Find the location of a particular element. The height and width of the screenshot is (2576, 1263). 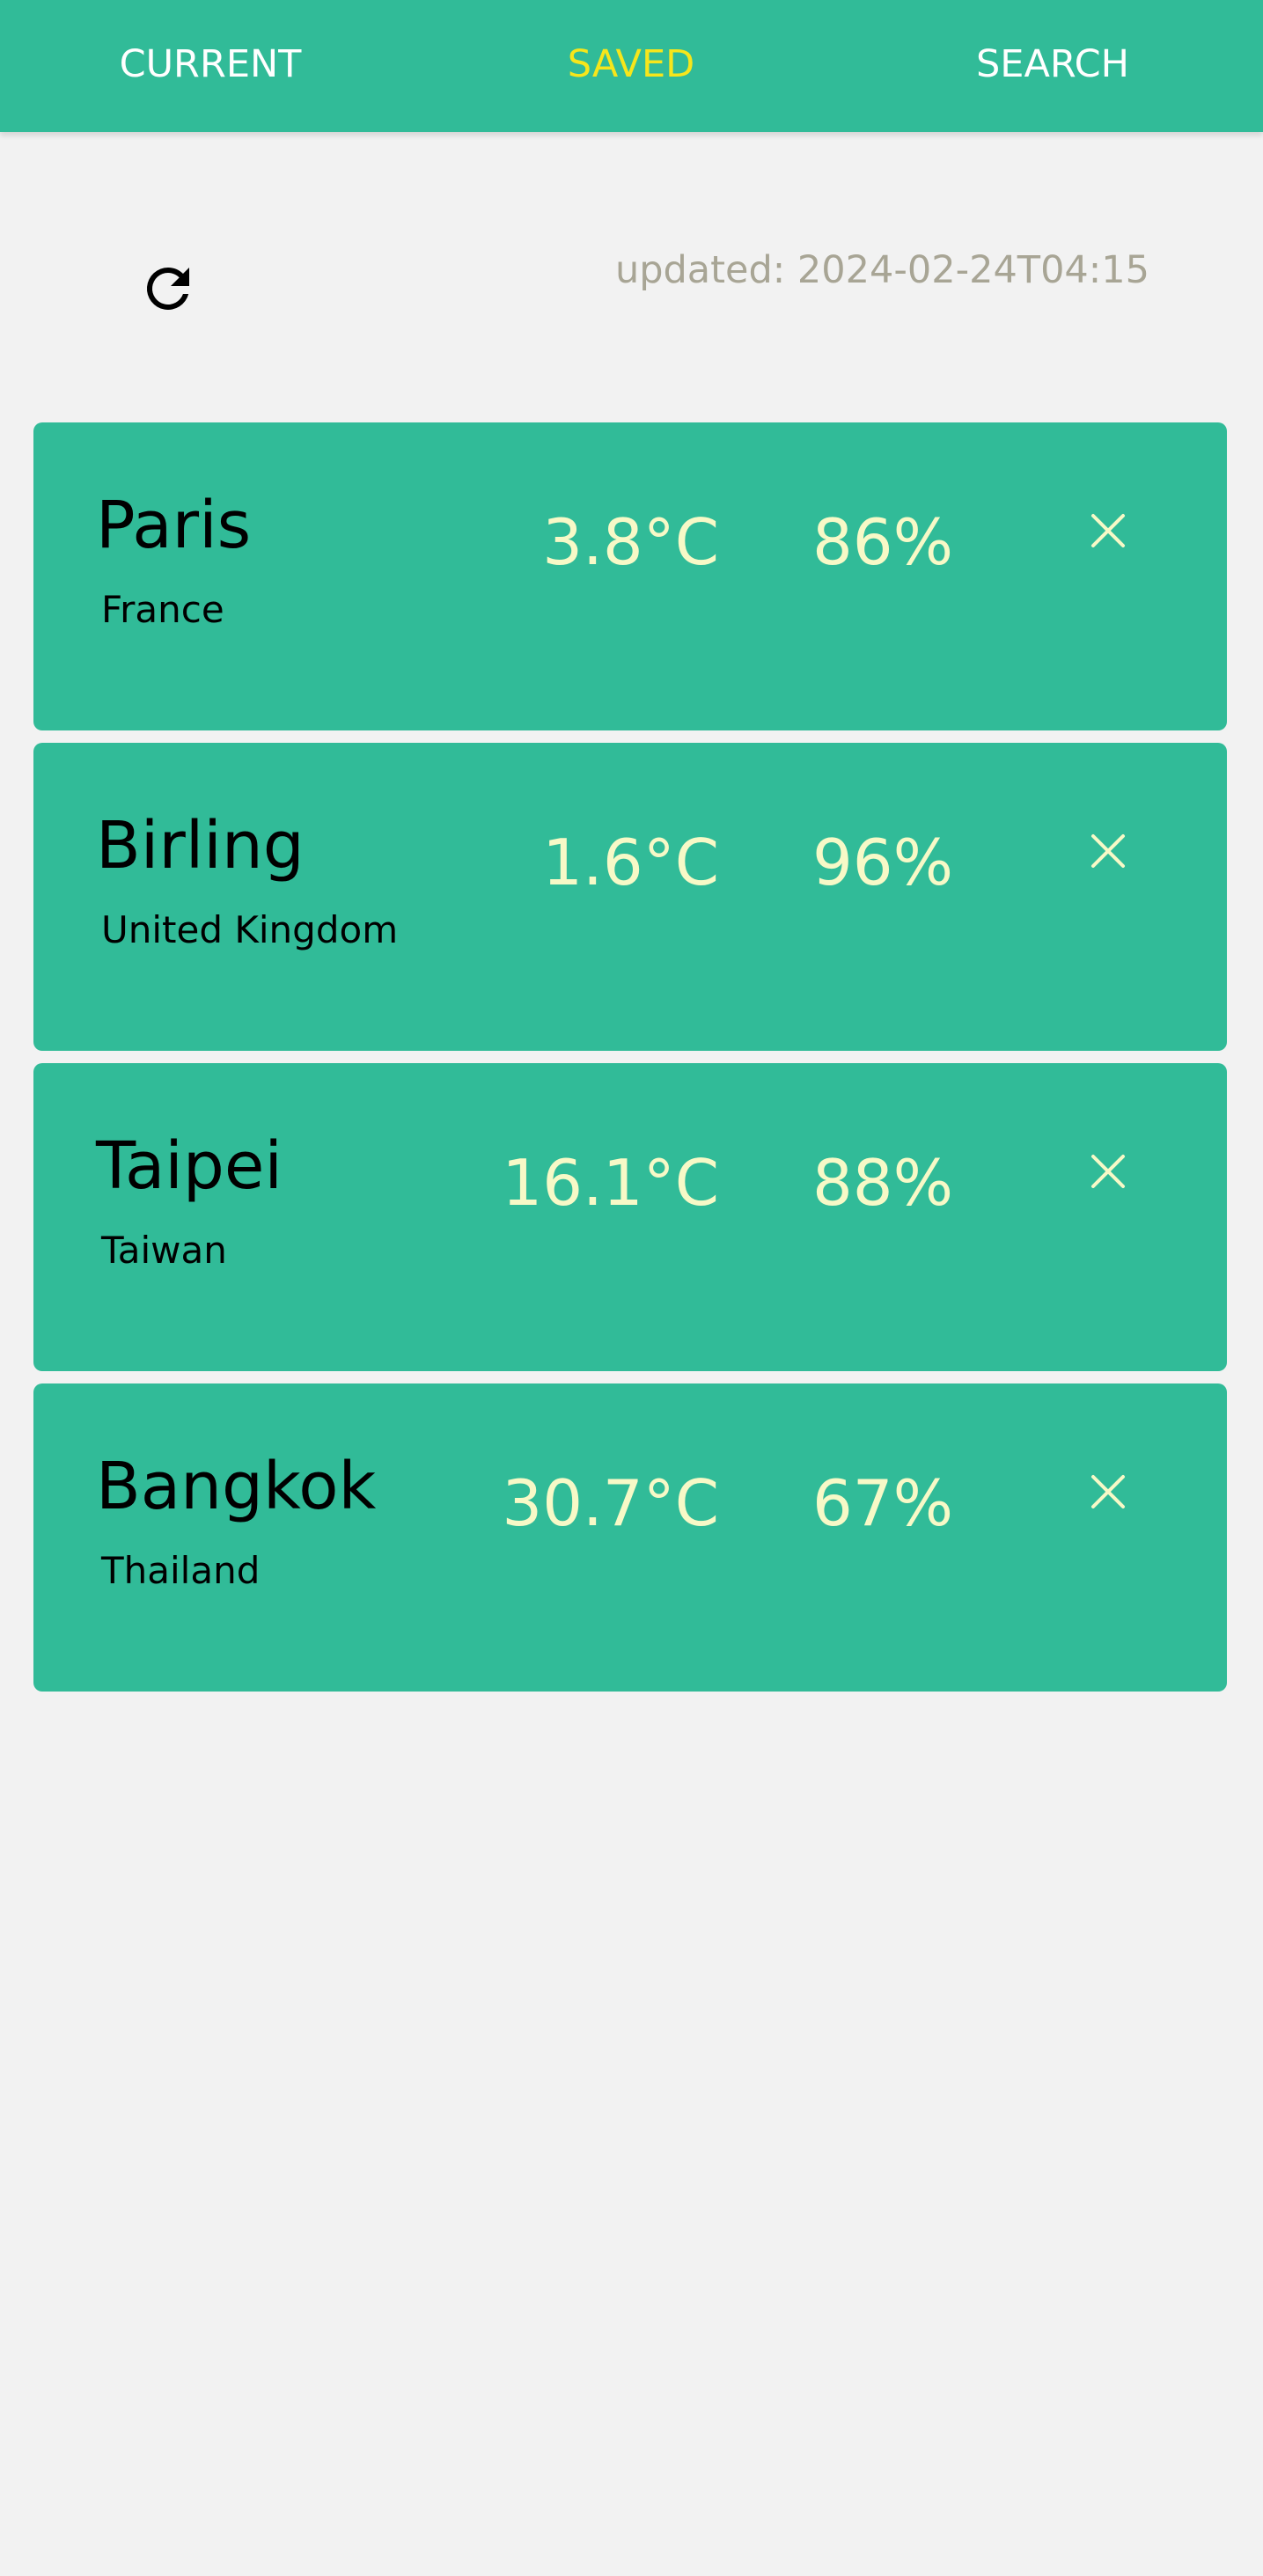

saved-location-card: Taipei Taiwan 16.1°C 88% is located at coordinates (630, 1217).